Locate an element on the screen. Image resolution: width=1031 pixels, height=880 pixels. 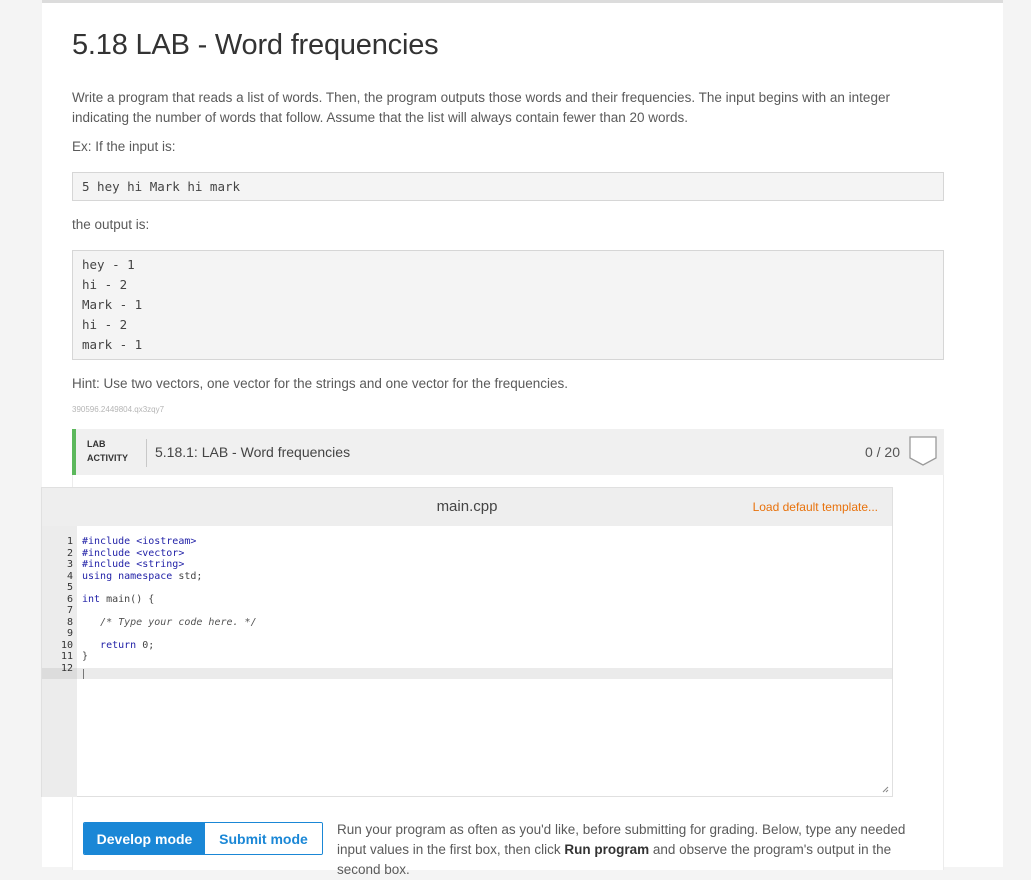
line-number: 1 is located at coordinates (69, 541).